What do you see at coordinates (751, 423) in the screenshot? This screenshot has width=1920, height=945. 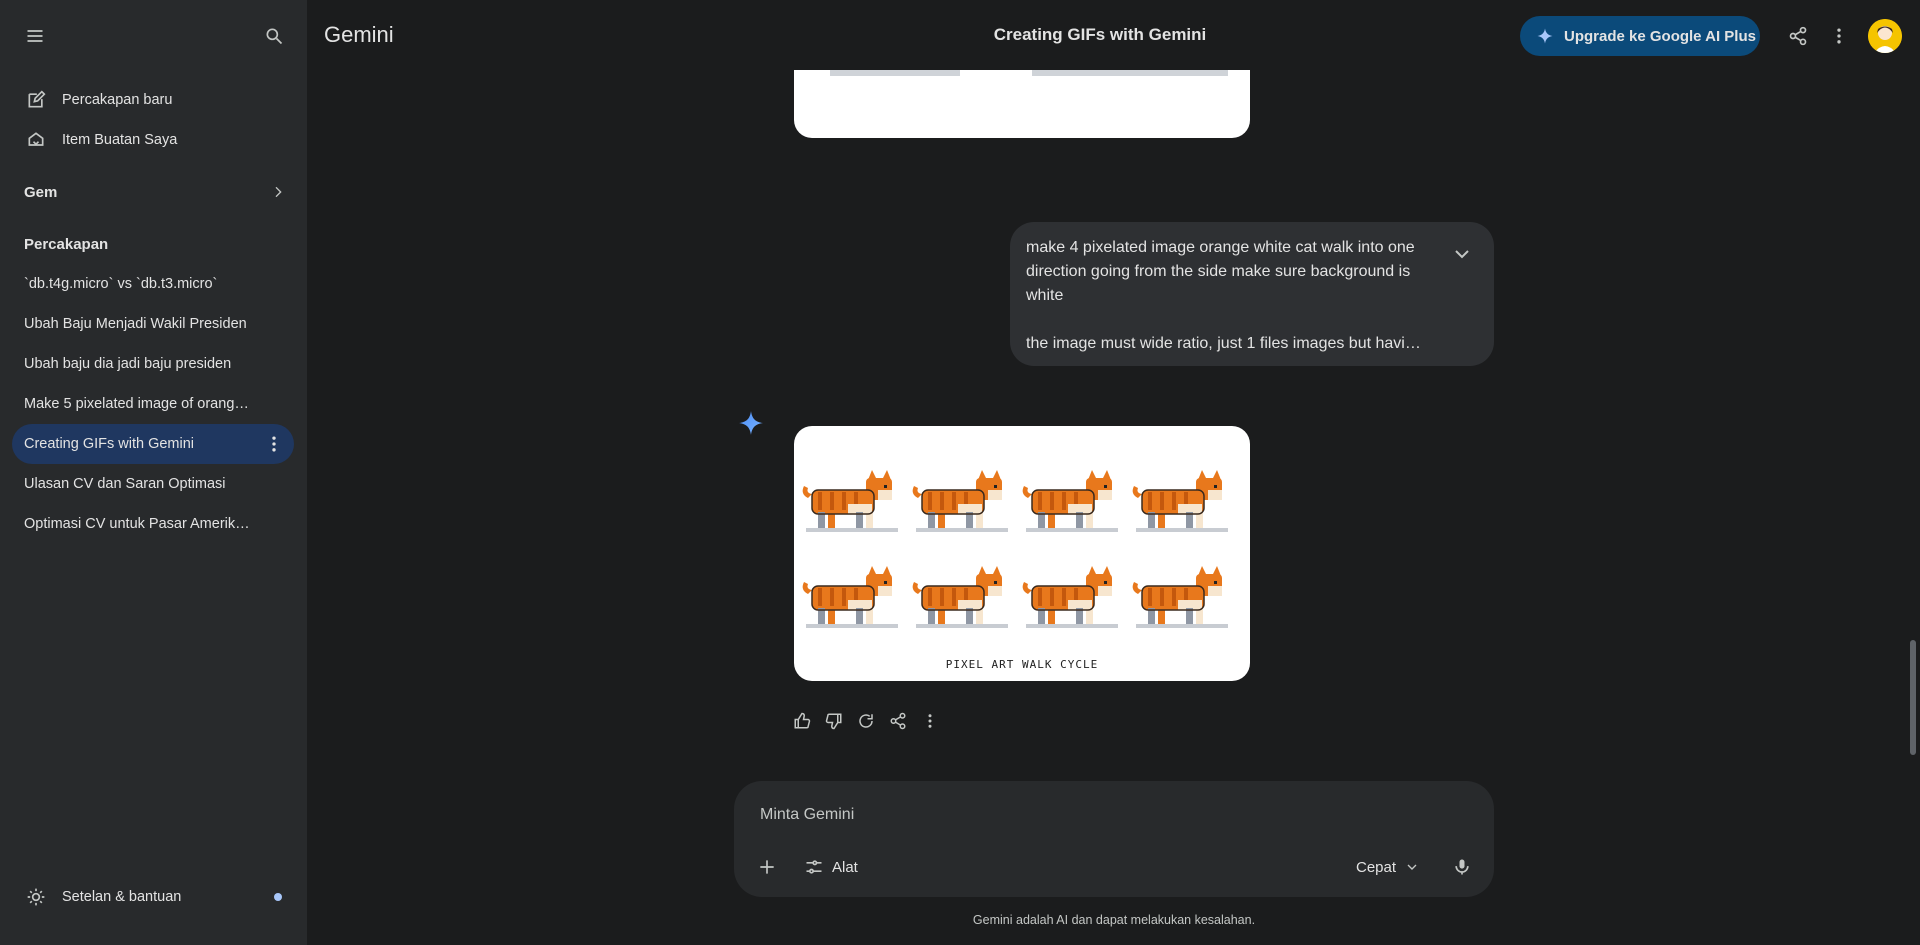 I see `gemini-spark-icon` at bounding box center [751, 423].